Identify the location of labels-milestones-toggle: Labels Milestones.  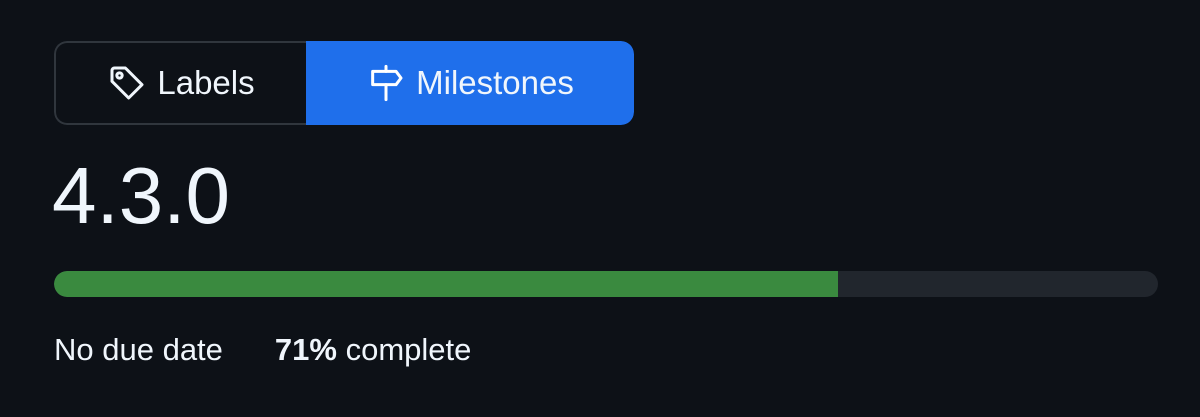
(344, 83).